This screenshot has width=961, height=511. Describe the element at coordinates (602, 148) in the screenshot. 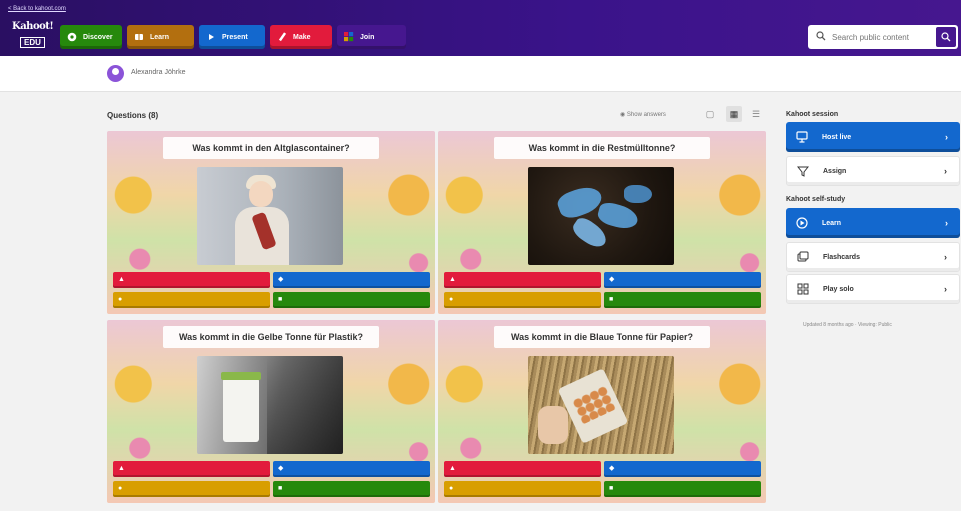

I see `question-title: Was kommt in die Restmülltonne?` at that location.